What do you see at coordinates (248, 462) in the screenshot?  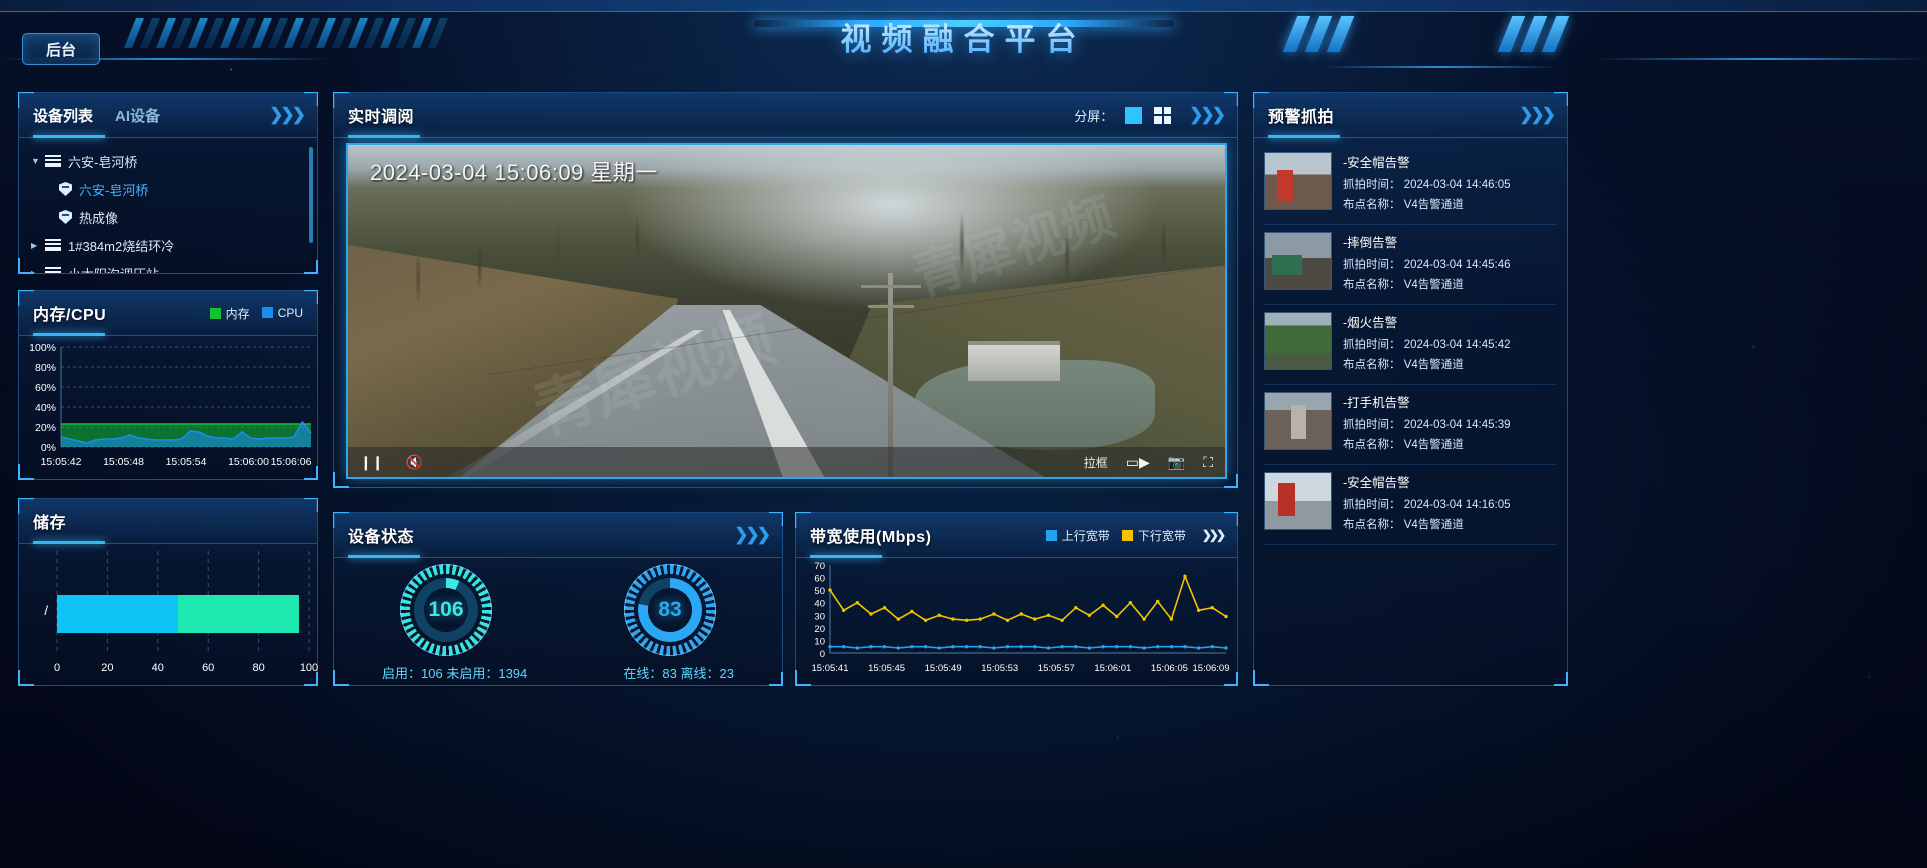 I see `svg-text: 15:06:00` at bounding box center [248, 462].